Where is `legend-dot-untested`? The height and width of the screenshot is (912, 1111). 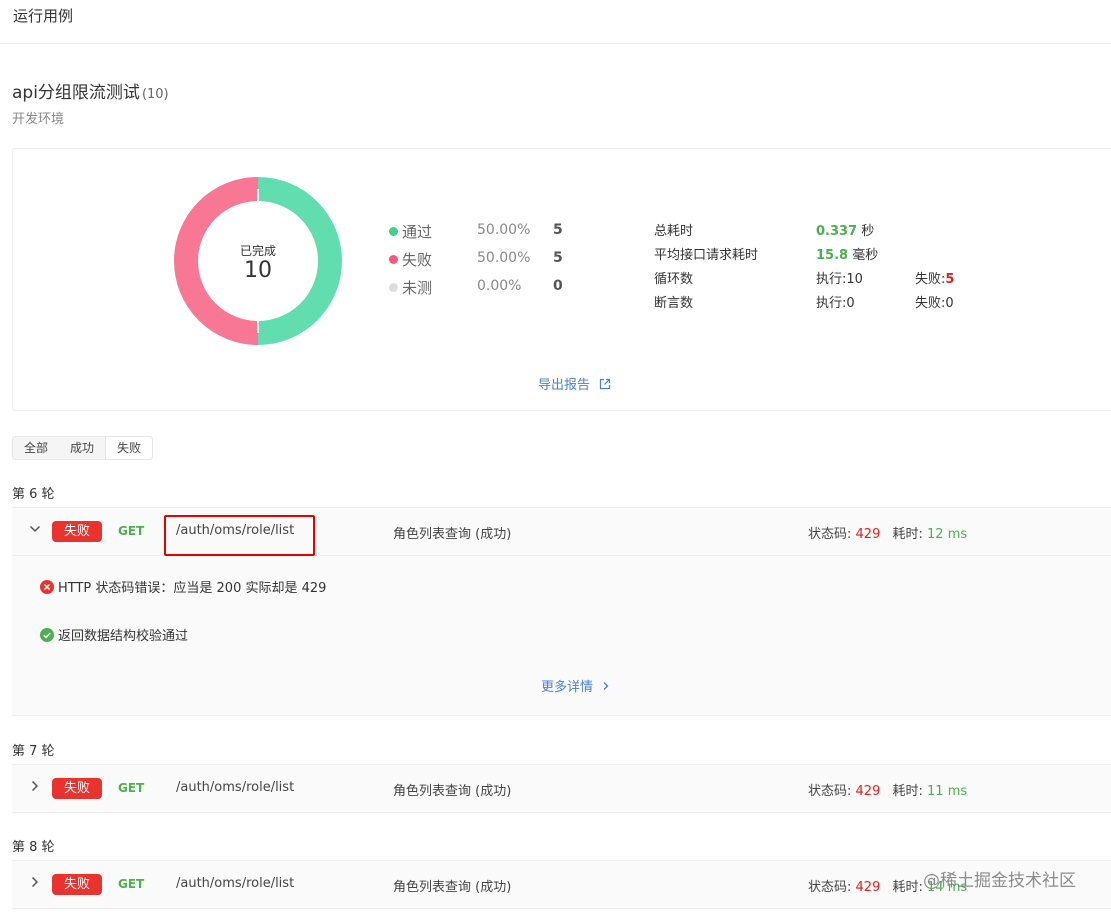
legend-dot-untested is located at coordinates (393, 287).